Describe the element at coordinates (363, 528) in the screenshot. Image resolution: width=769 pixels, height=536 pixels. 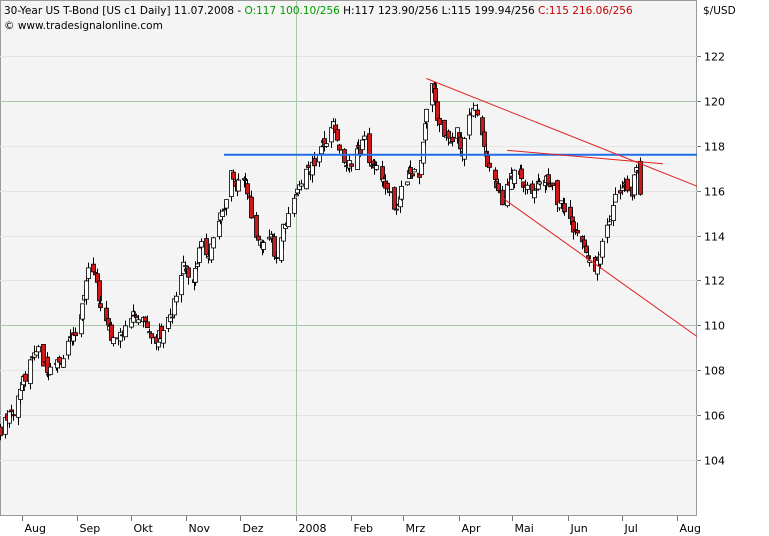
I see `x-tick-label: Feb` at that location.